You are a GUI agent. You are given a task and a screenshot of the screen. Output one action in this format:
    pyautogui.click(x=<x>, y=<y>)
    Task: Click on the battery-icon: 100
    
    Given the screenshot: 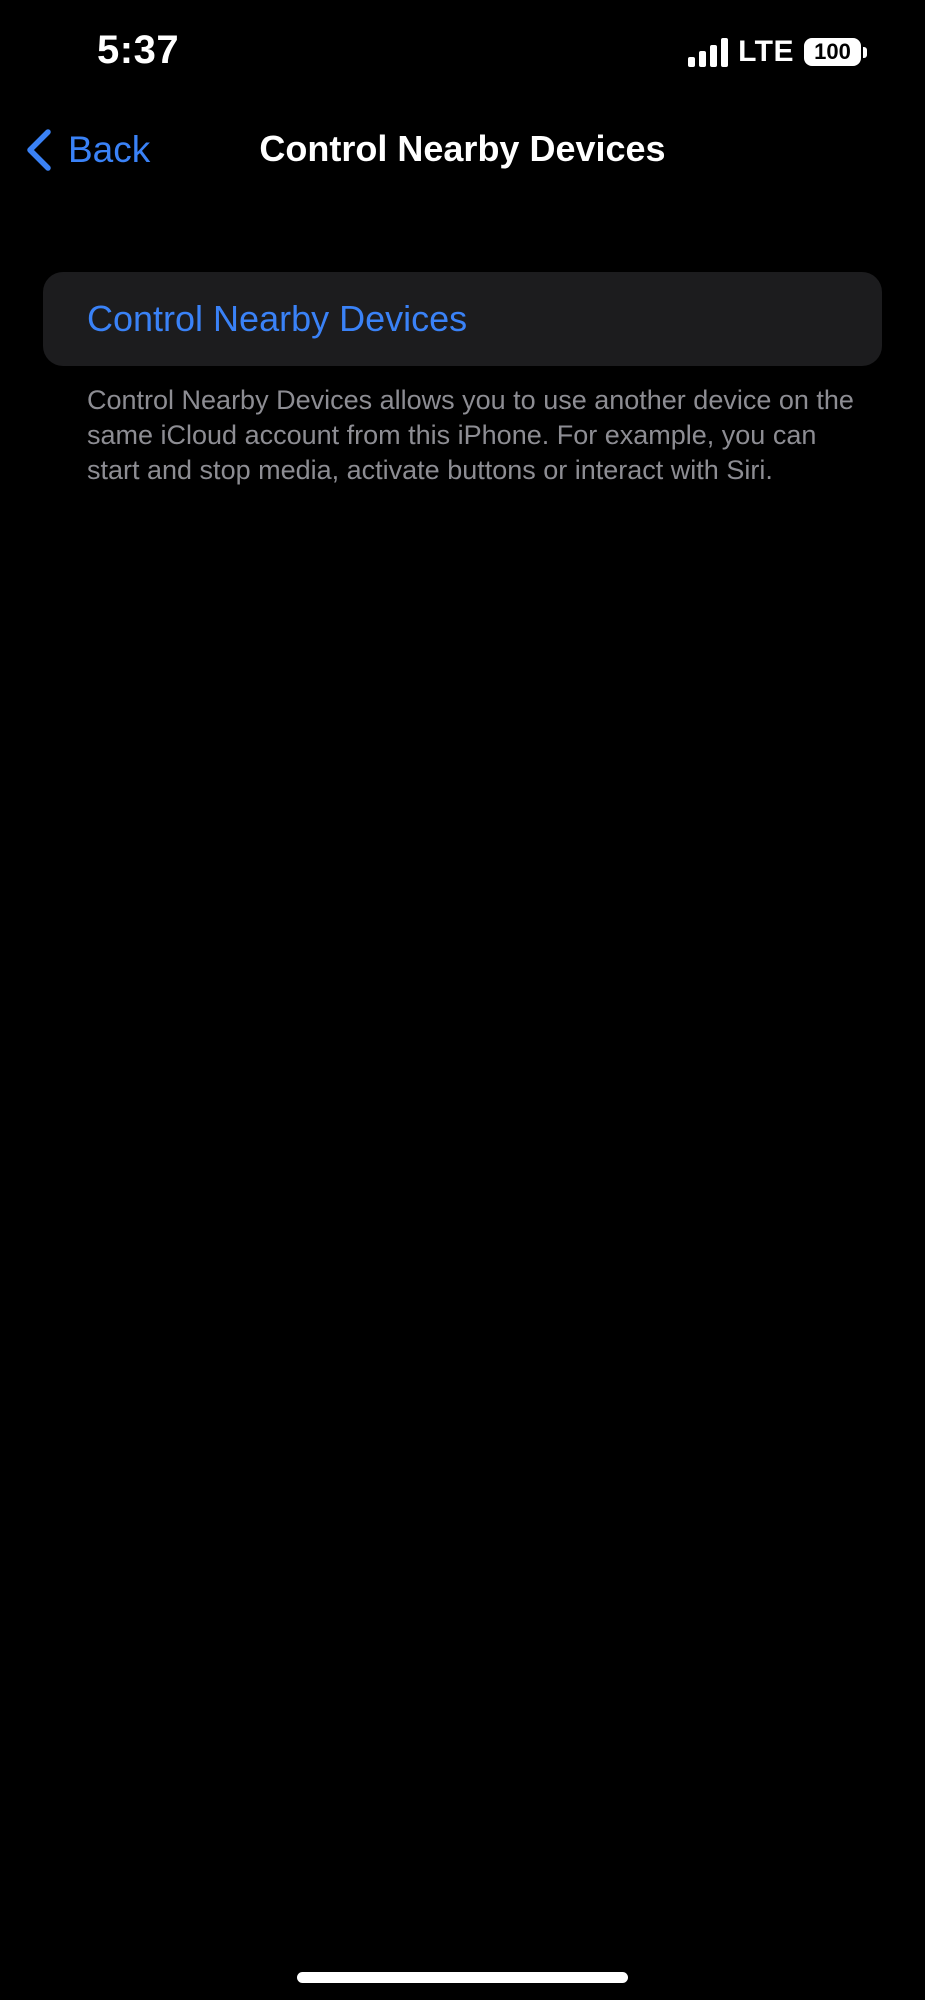 What is the action you would take?
    pyautogui.click(x=835, y=52)
    